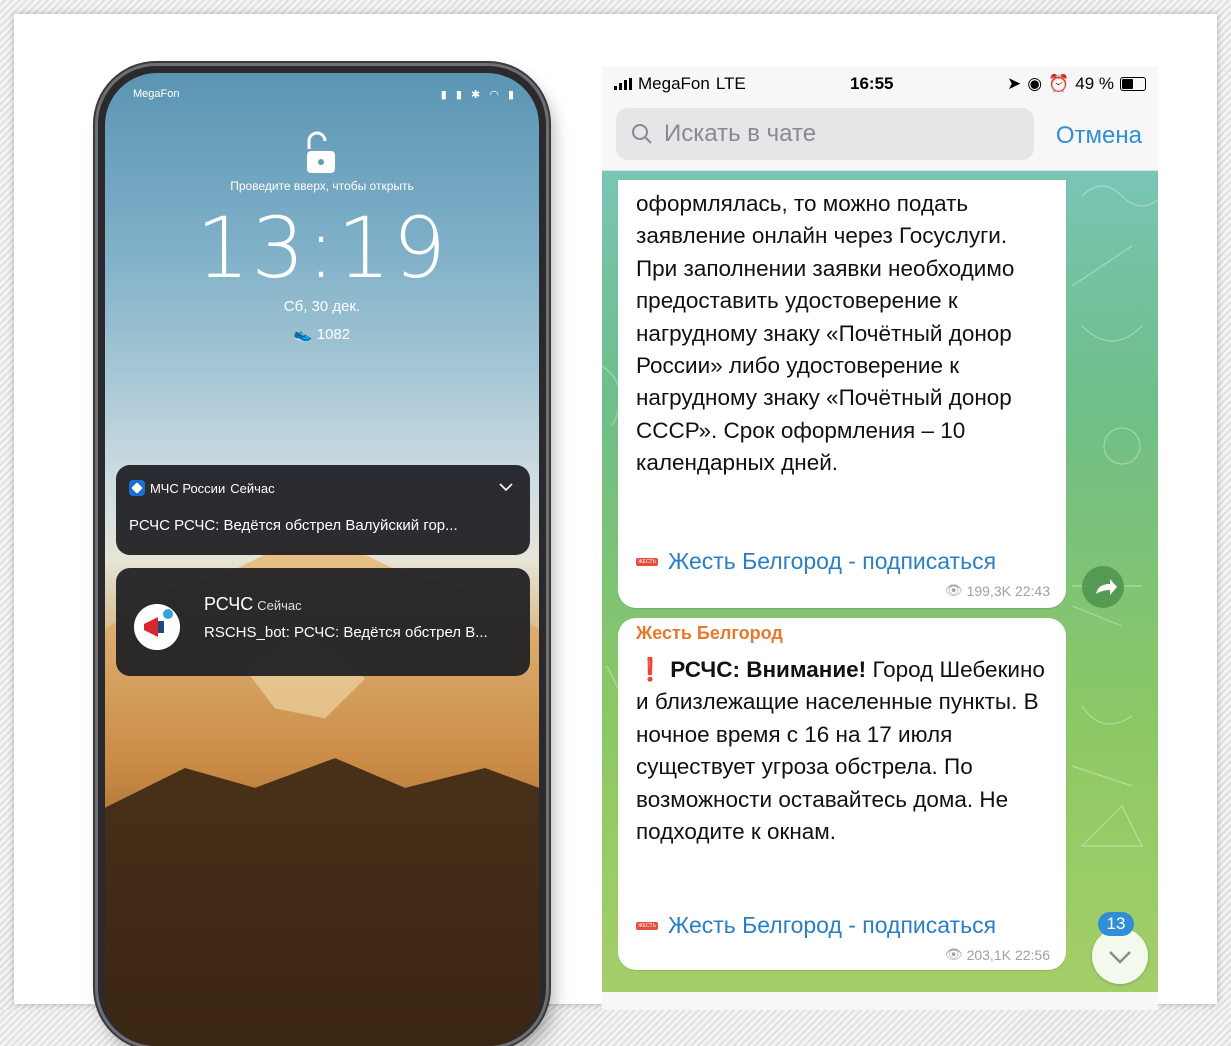  What do you see at coordinates (333, 334) in the screenshot?
I see `step-count: 1082` at bounding box center [333, 334].